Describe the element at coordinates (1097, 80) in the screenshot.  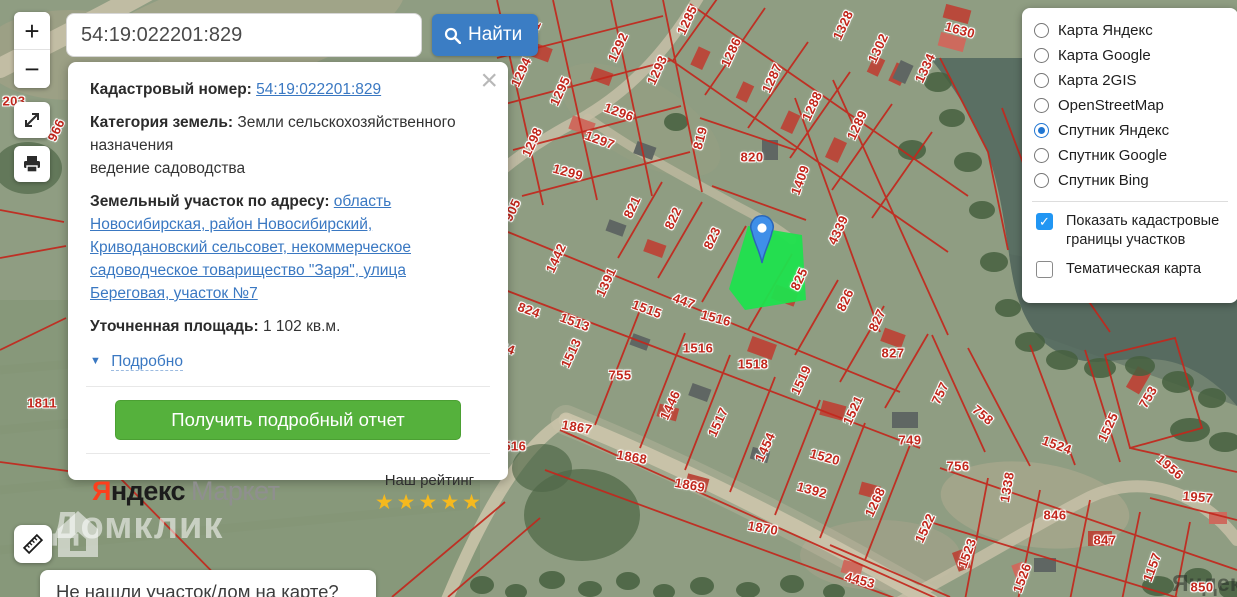
I see `layer-option-label: Карта 2GIS` at that location.